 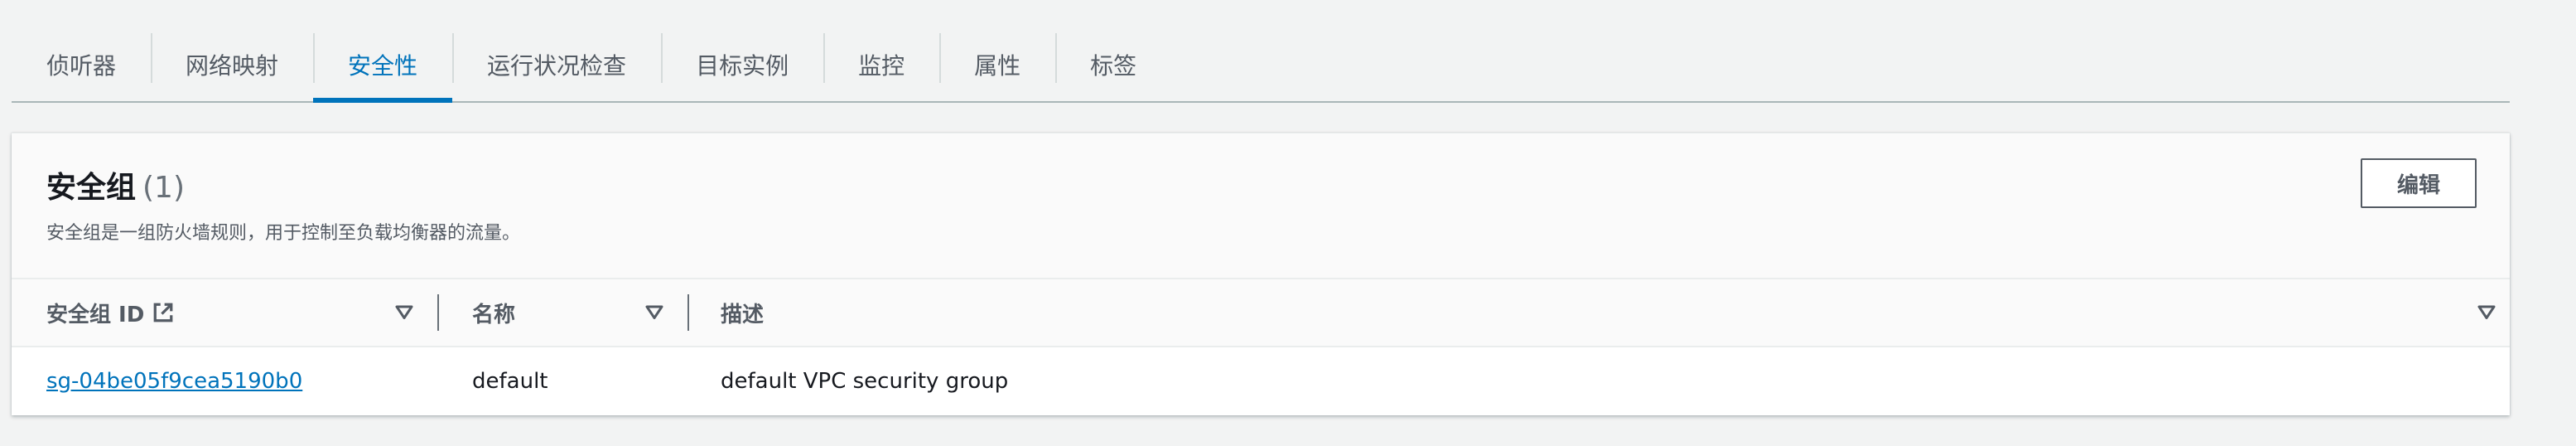 I want to click on tab-label: 安全性, so click(x=383, y=66).